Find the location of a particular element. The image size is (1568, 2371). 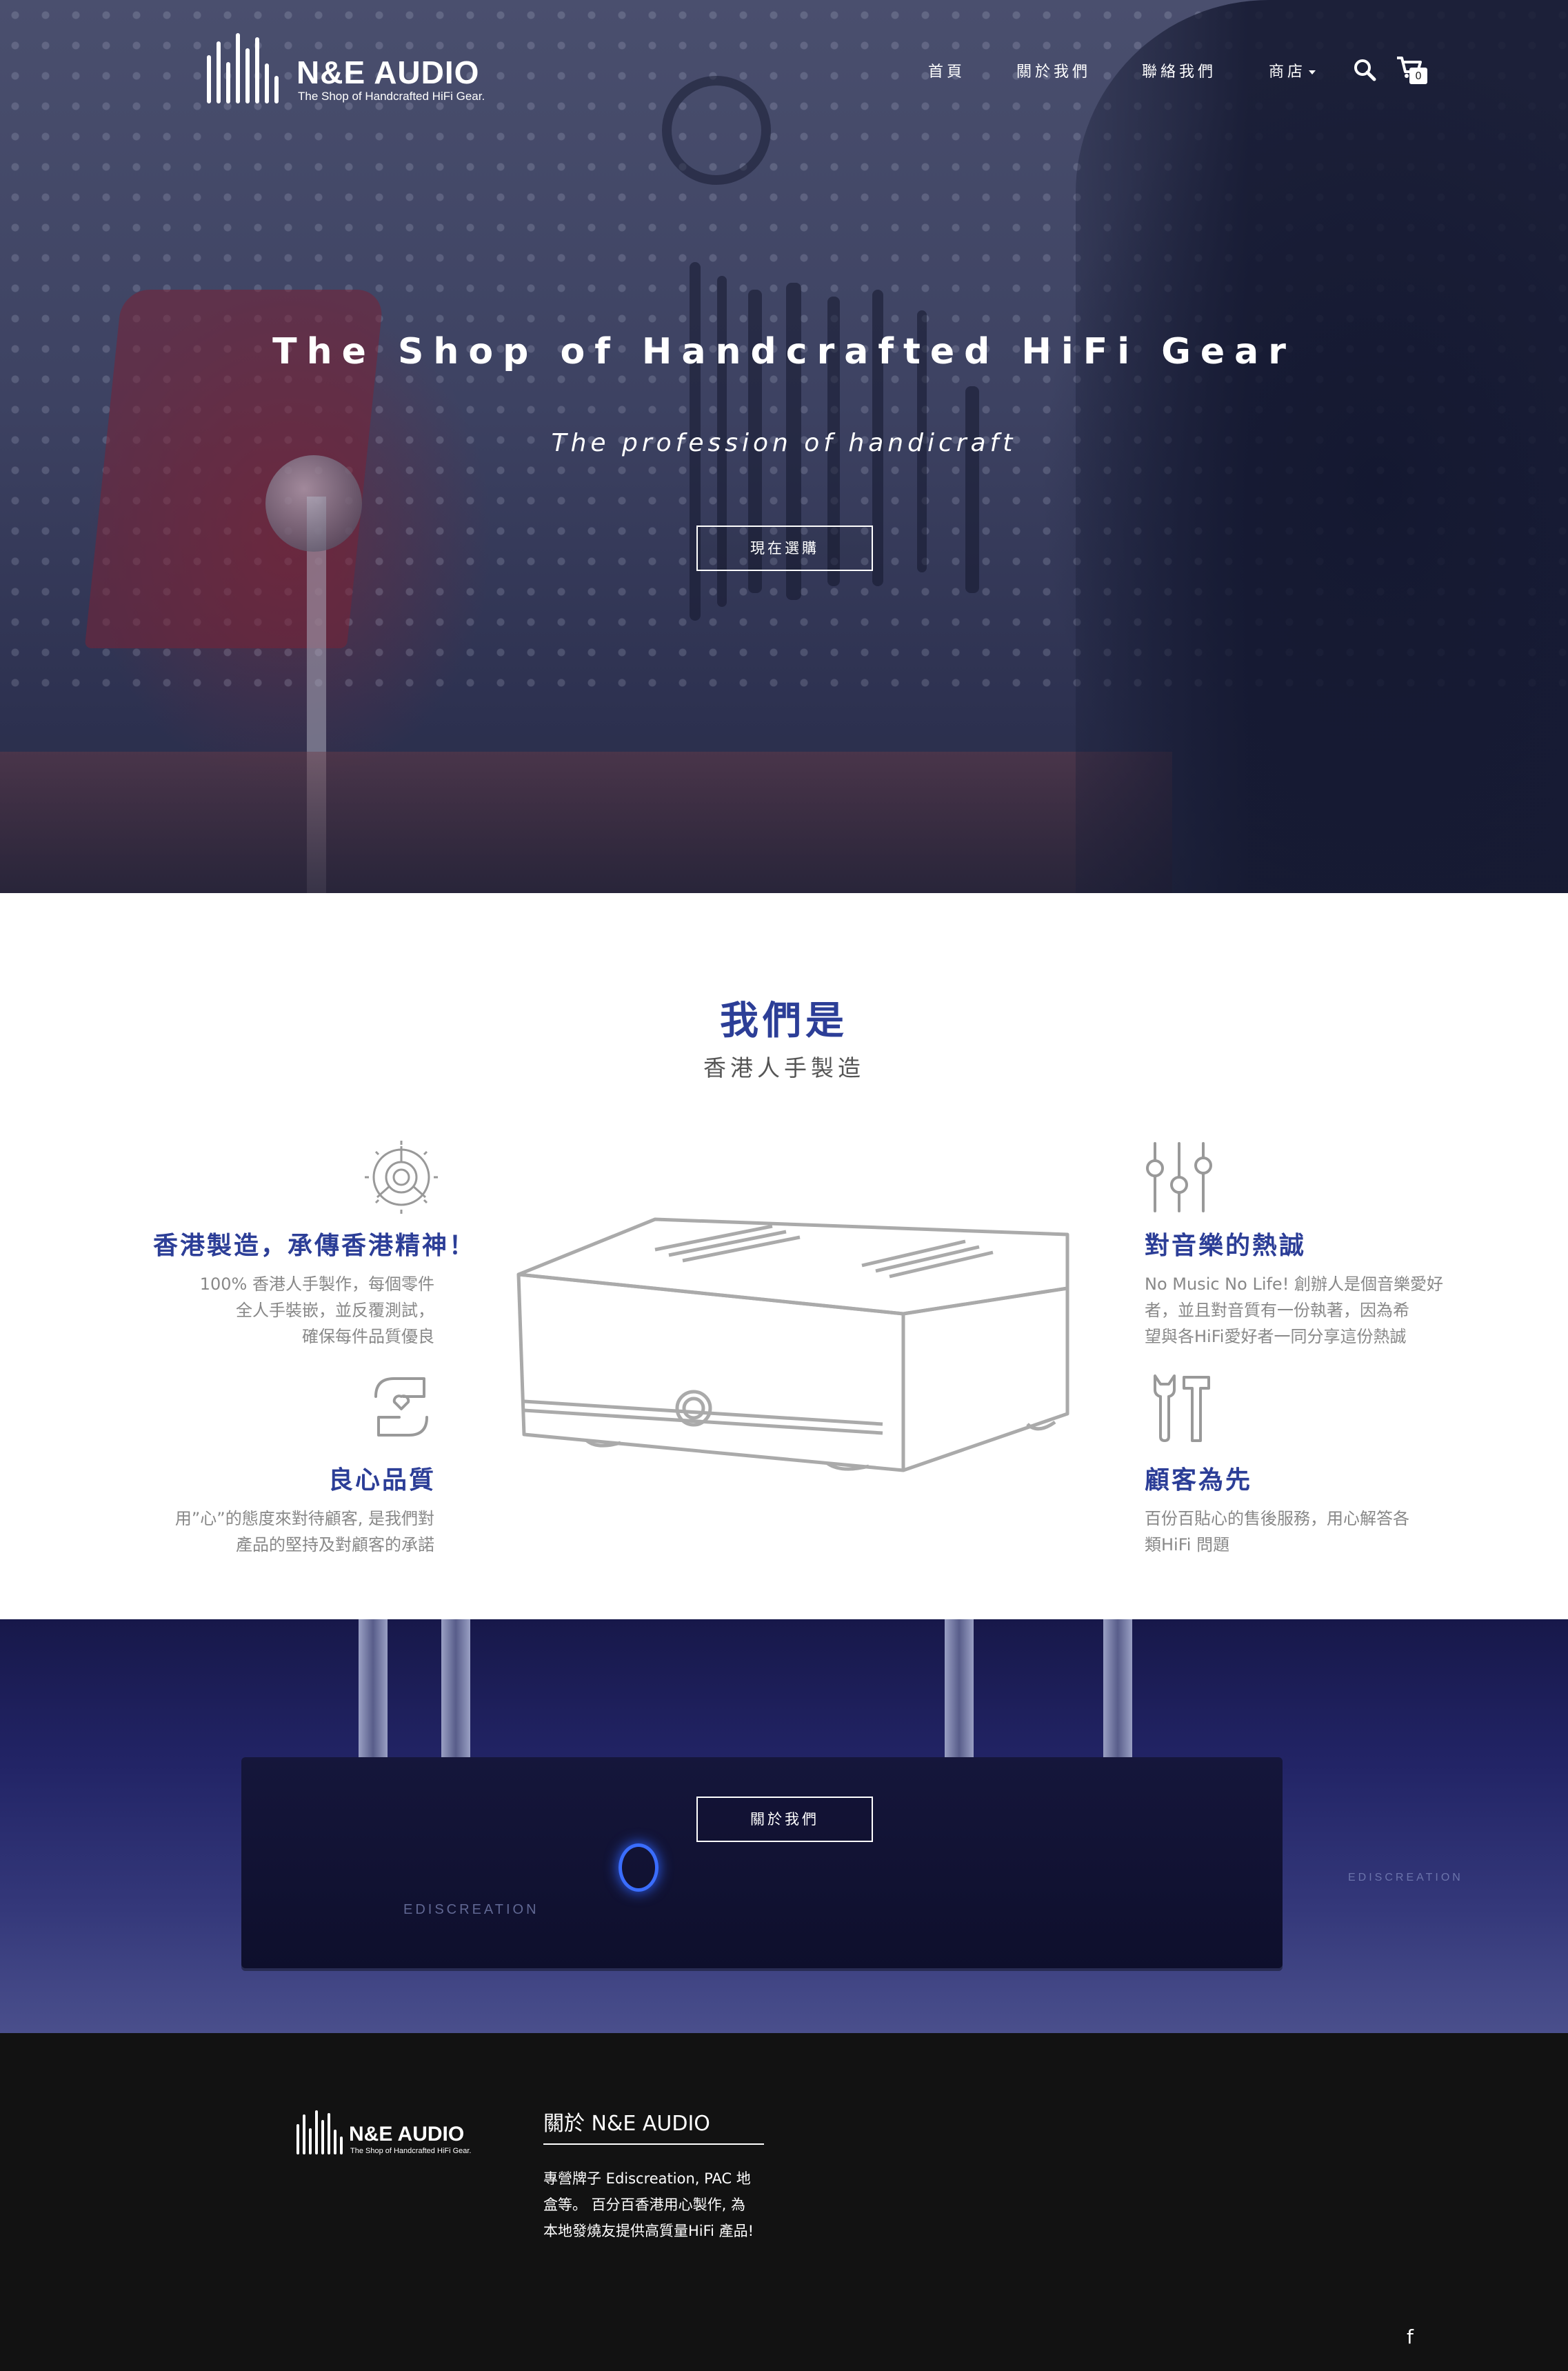

feature-title-passion: 對音樂的熱誠 is located at coordinates (1226, 1246).